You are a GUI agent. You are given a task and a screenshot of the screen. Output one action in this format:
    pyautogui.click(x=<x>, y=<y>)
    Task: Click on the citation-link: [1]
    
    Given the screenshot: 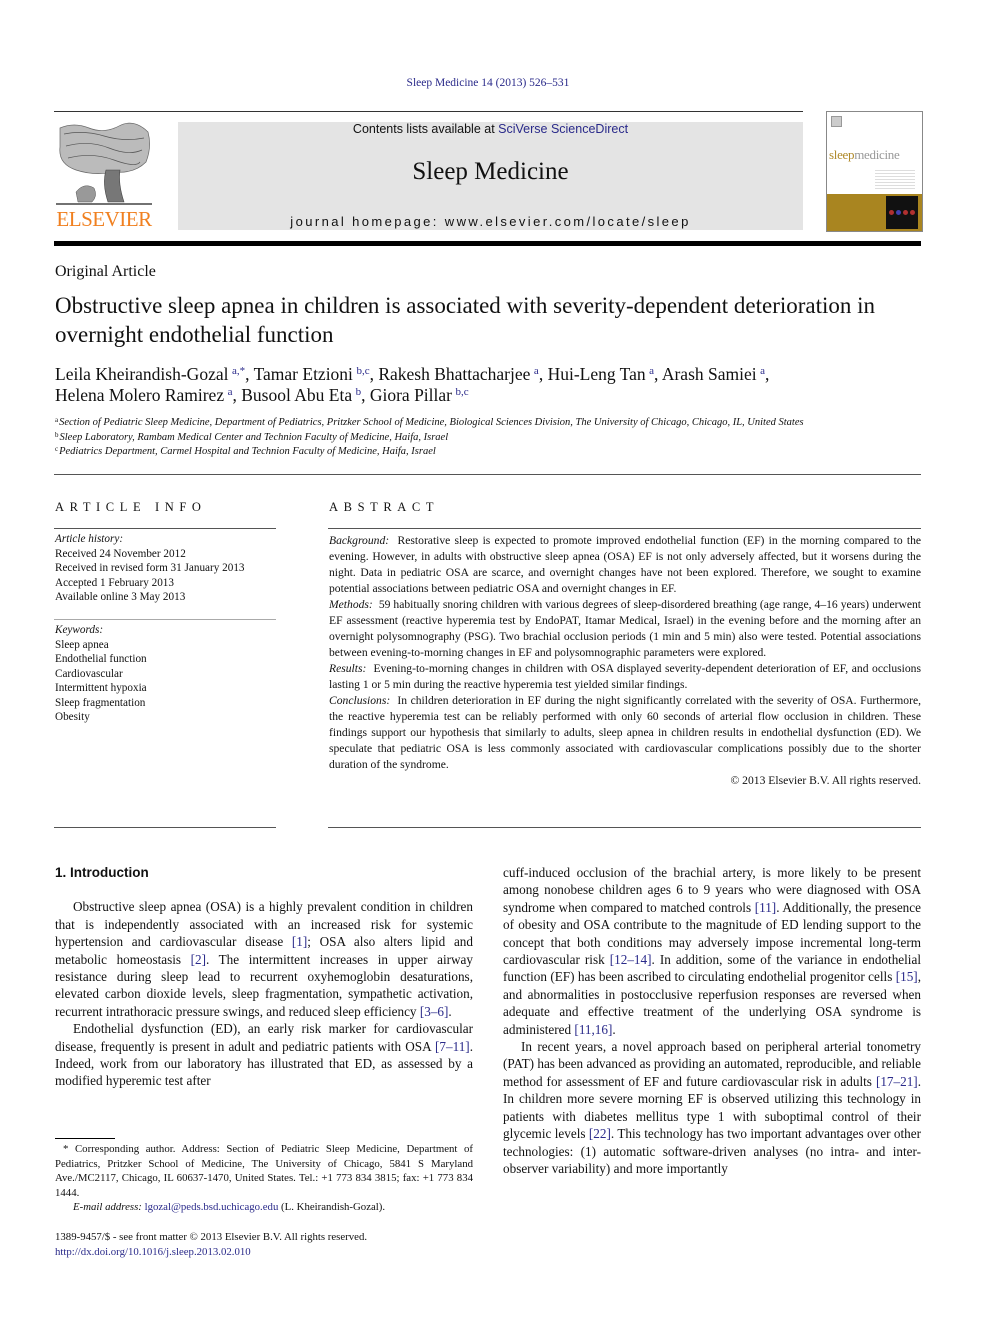 What is the action you would take?
    pyautogui.click(x=299, y=941)
    